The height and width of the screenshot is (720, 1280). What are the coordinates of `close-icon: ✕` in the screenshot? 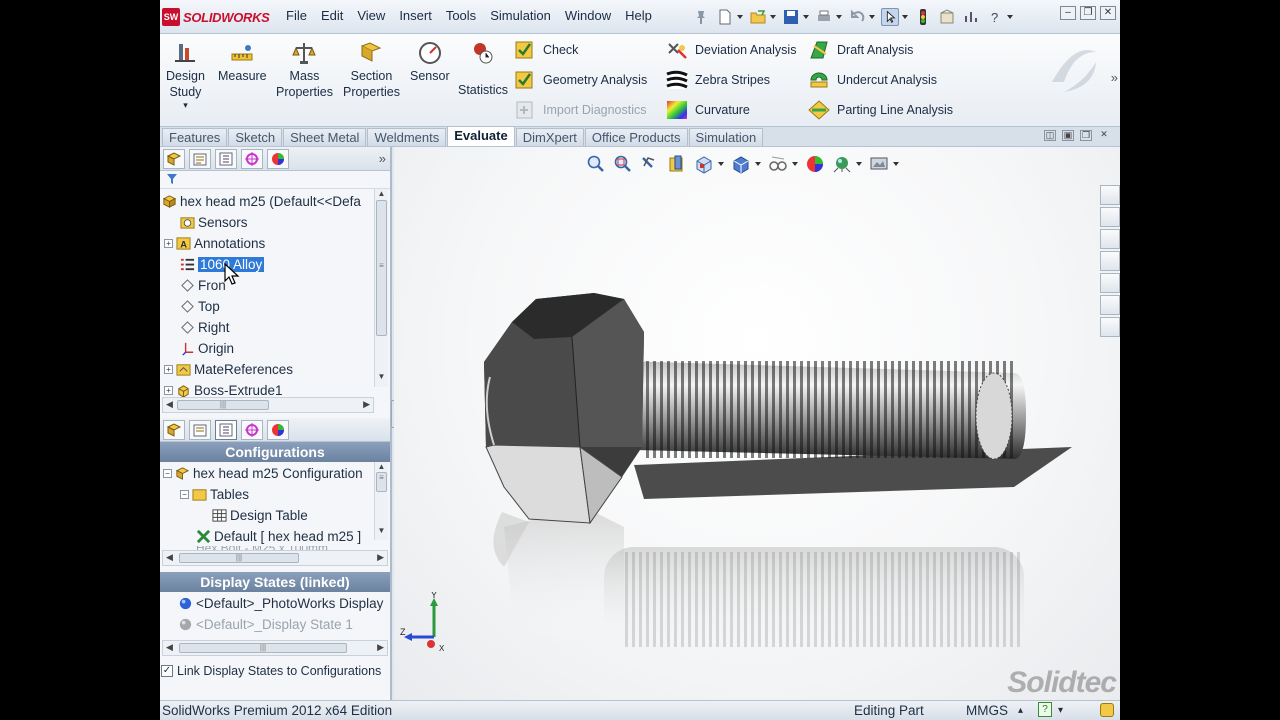 It's located at (1108, 13).